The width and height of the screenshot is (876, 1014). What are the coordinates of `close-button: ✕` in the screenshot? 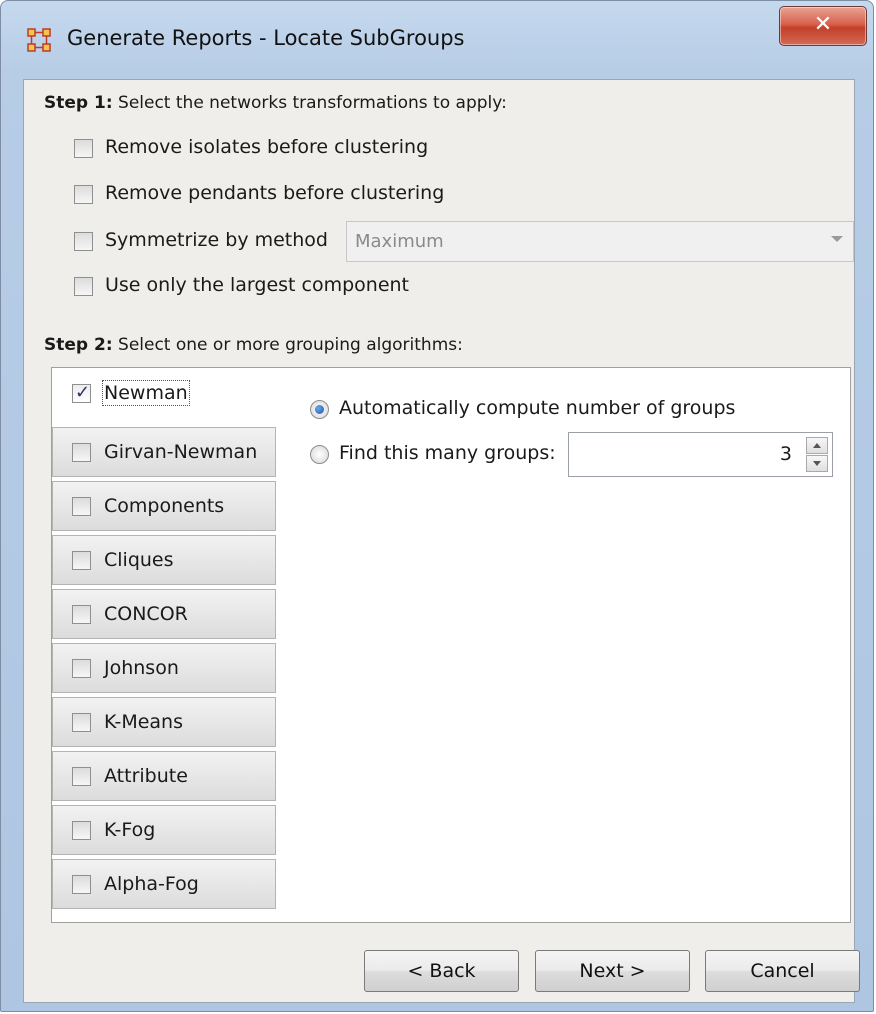 It's located at (823, 26).